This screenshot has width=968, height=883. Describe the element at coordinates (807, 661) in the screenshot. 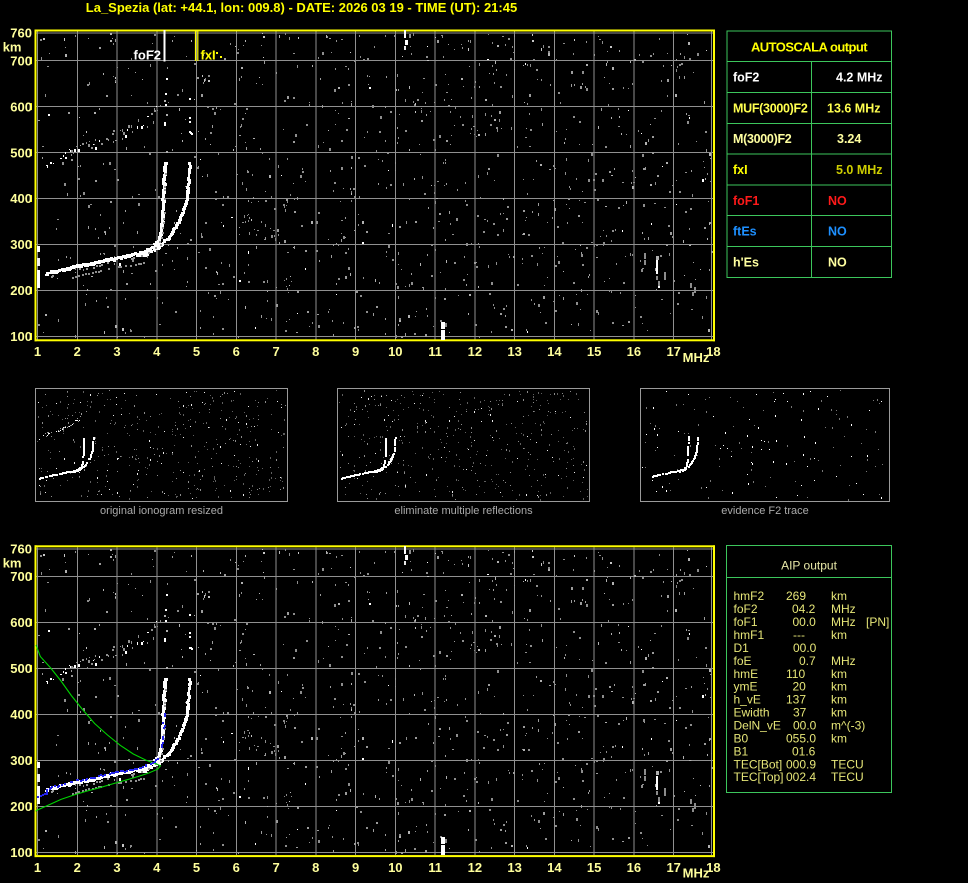

I see `svg-text: 0.7` at that location.